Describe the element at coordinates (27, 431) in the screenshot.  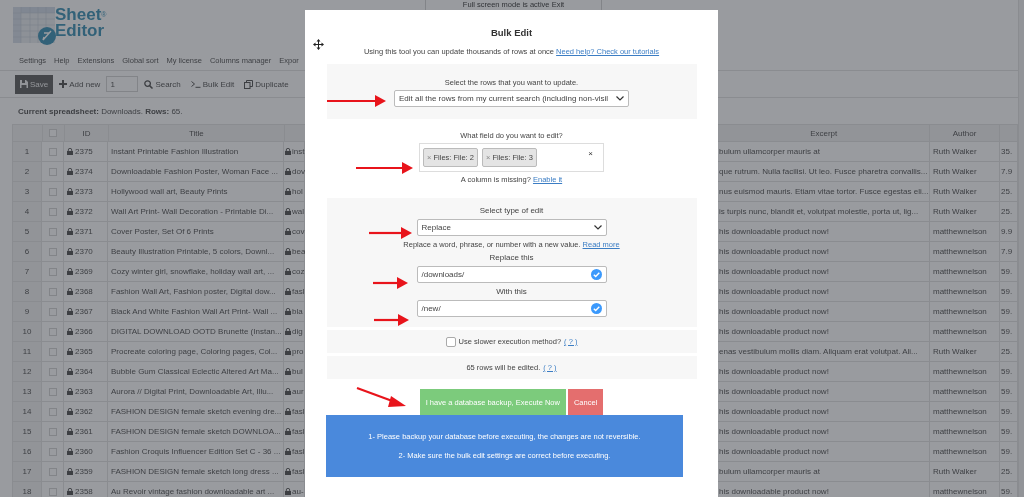
I see `row-number: 15` at that location.